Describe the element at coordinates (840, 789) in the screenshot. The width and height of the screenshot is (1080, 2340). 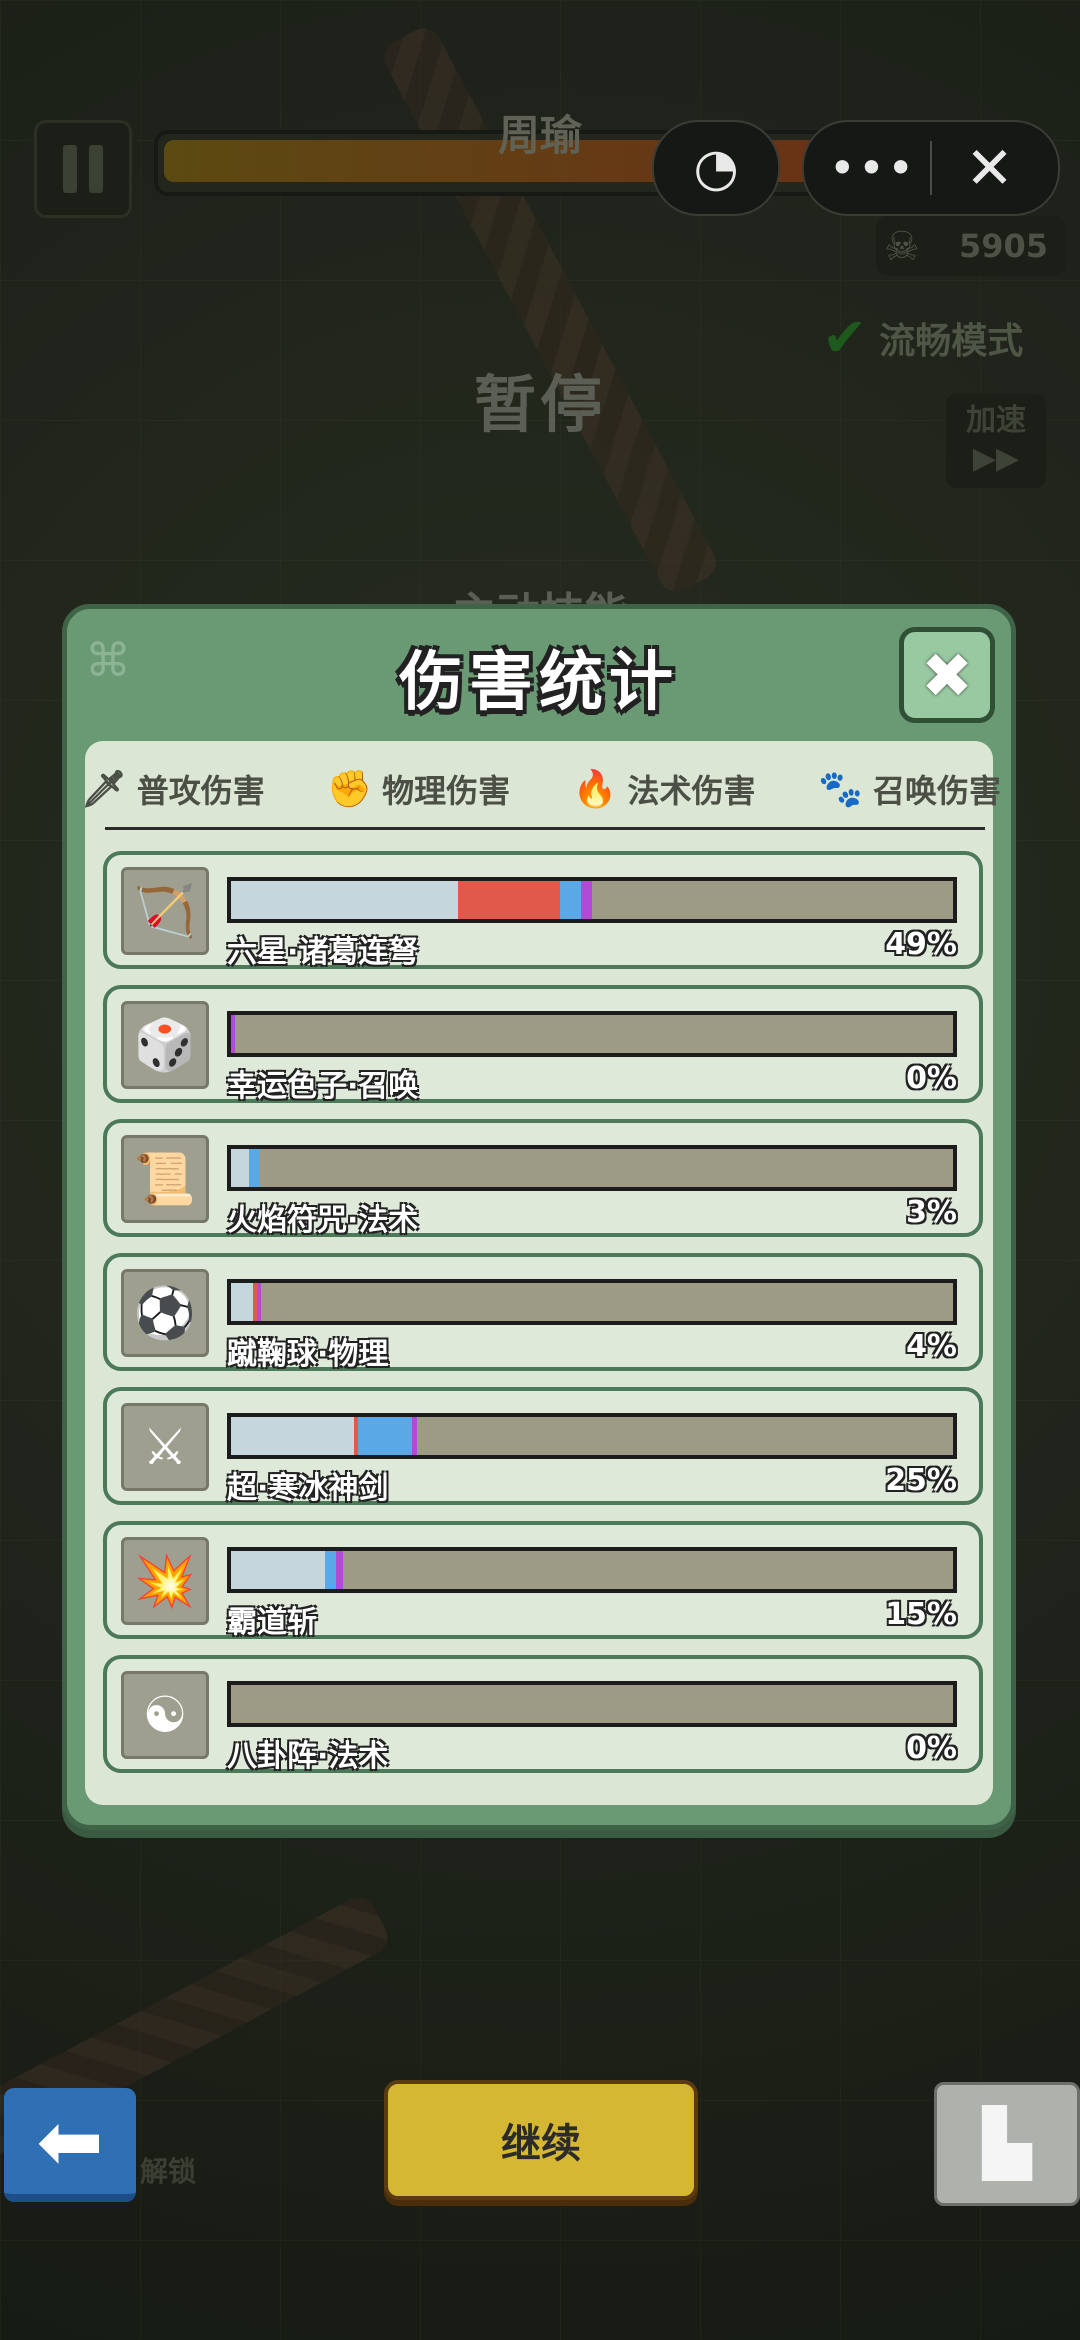
I see `paw-icon: 🐾` at that location.